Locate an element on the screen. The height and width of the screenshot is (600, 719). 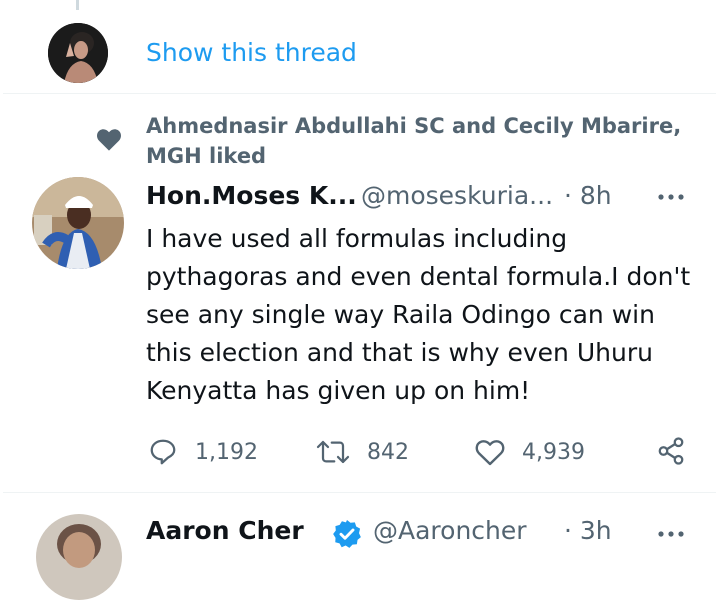
author-avatar is located at coordinates (78, 223).